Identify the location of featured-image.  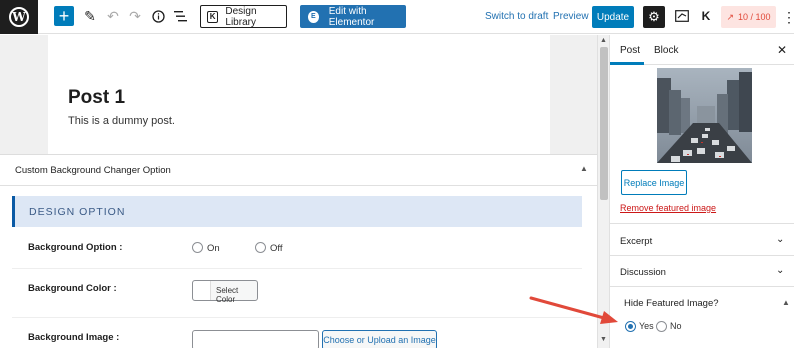
(704, 115).